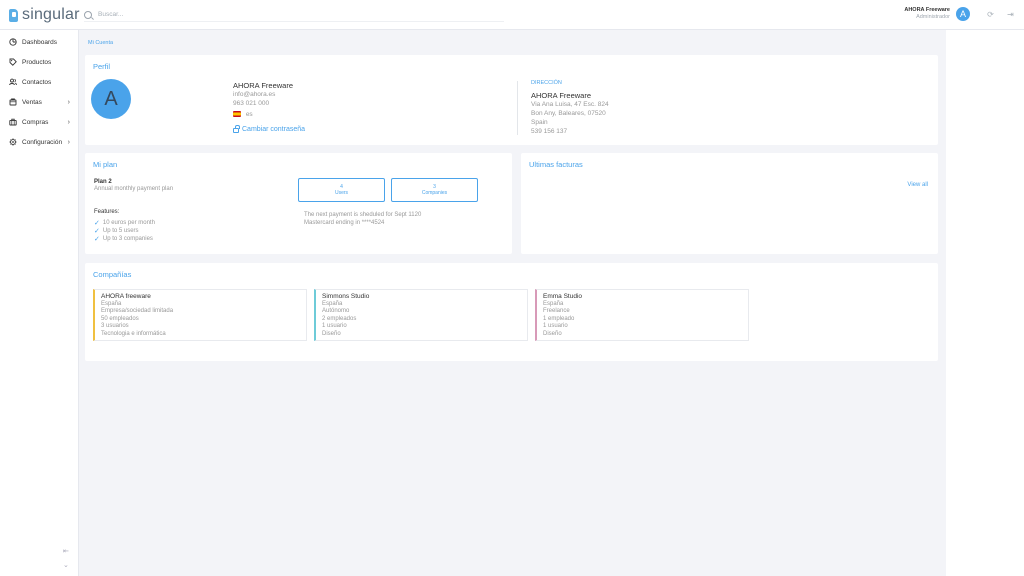 The image size is (1024, 576). I want to click on feature-text: Up to 3 companies, so click(127, 239).